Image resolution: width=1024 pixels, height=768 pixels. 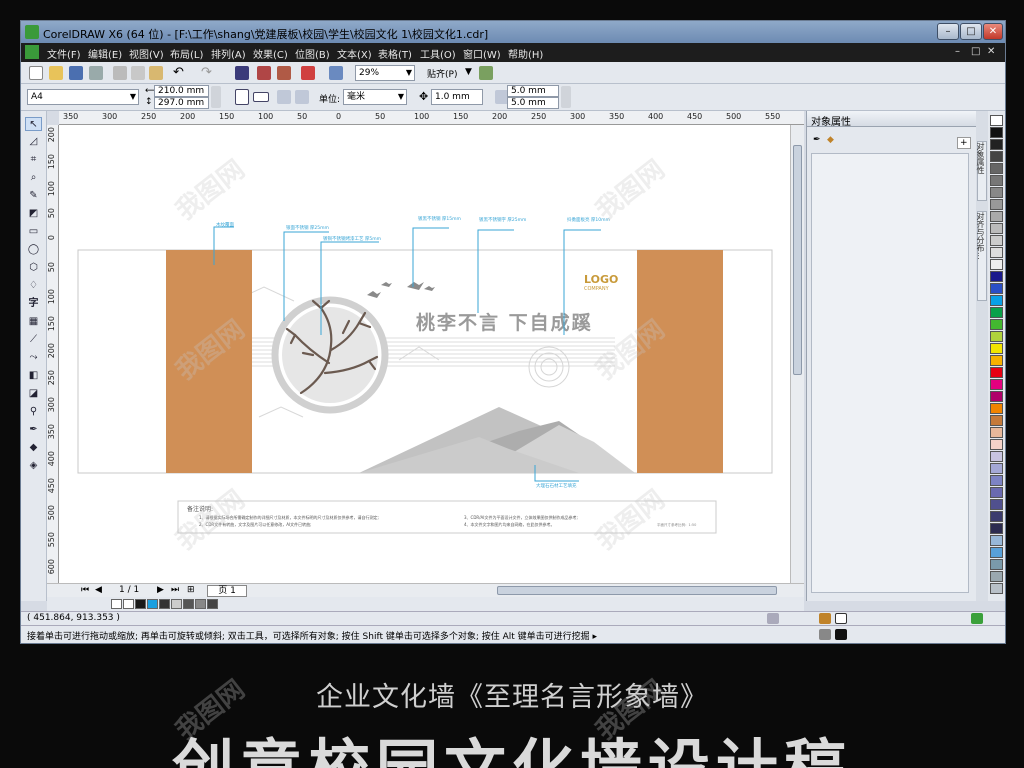 What do you see at coordinates (964, 143) in the screenshot?
I see `docker-options-button: +` at bounding box center [964, 143].